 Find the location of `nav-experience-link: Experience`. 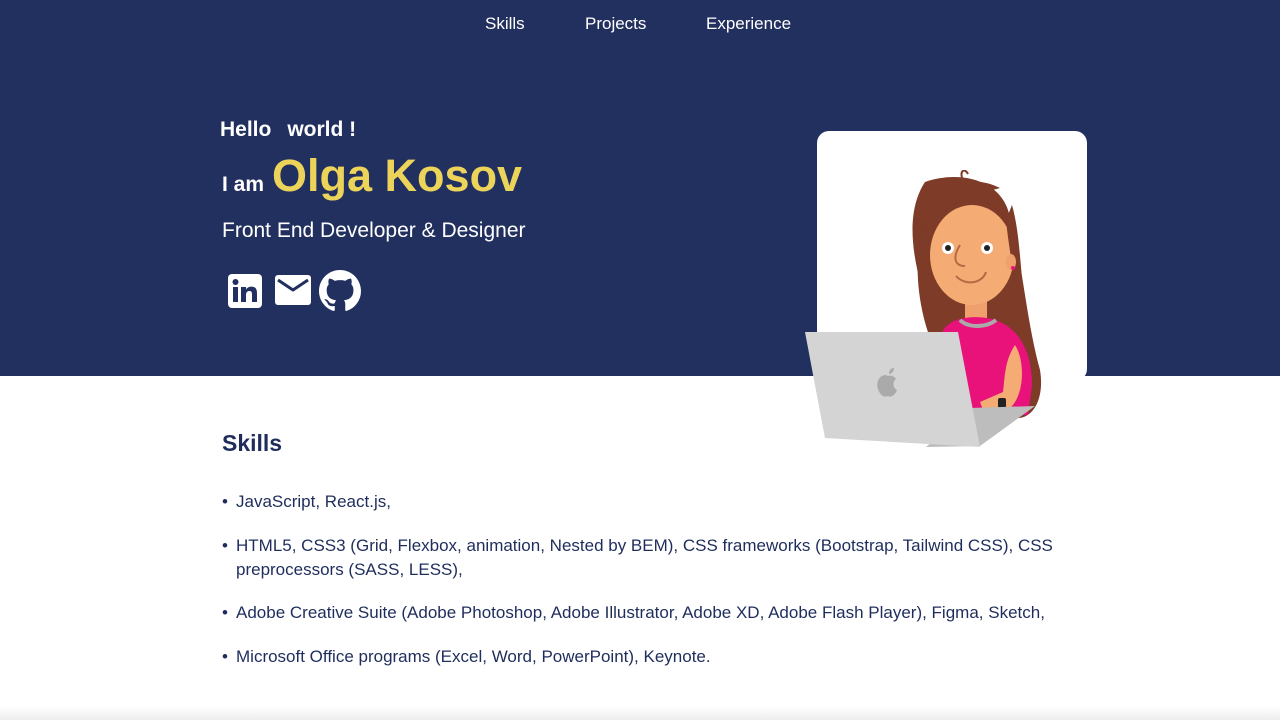

nav-experience-link: Experience is located at coordinates (748, 24).